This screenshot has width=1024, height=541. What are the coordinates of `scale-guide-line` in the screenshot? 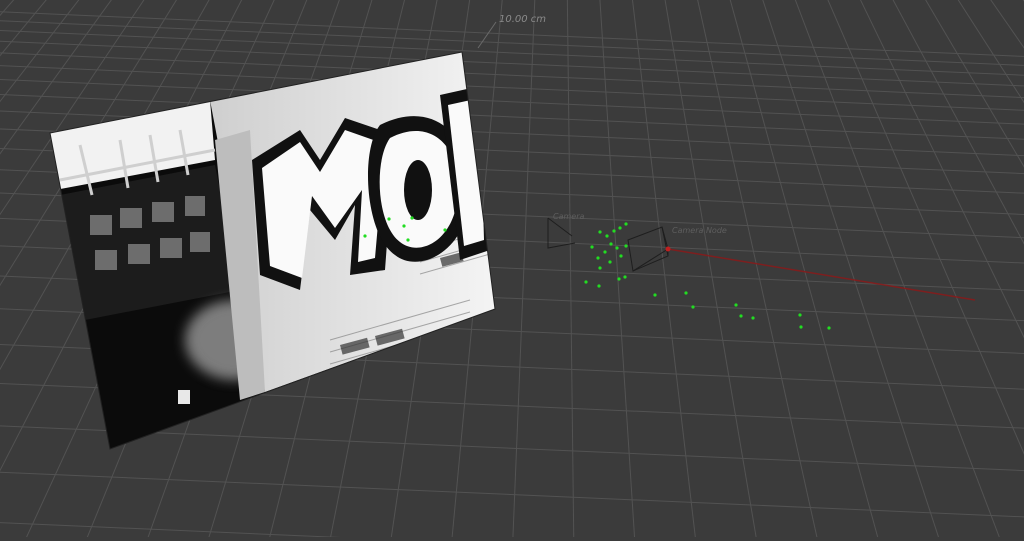 It's located at (487, 35).